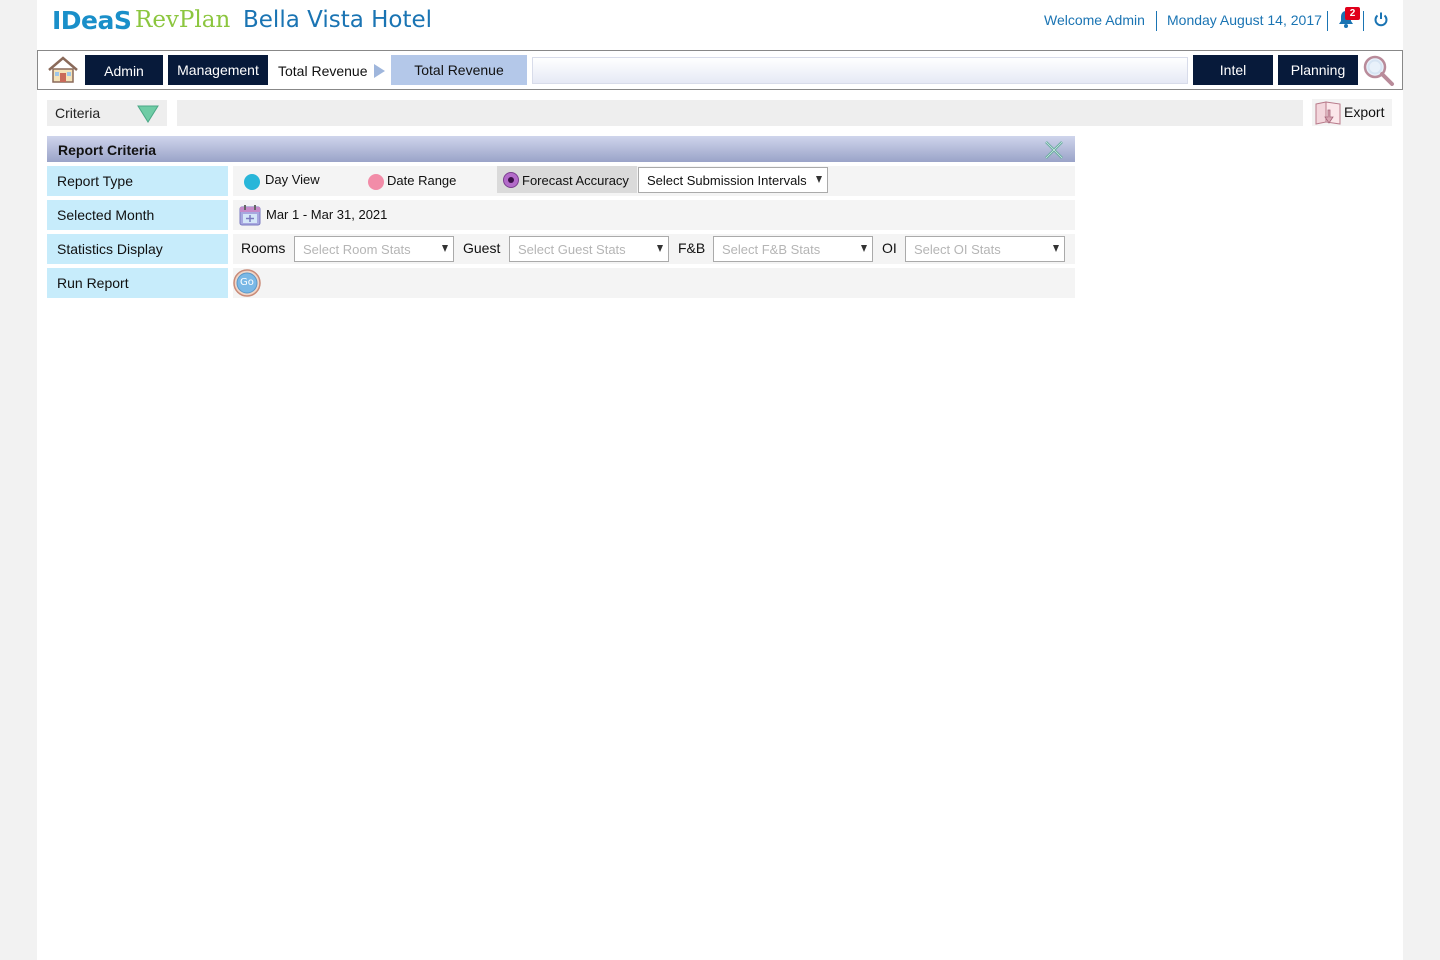  I want to click on export-label: Export, so click(1364, 112).